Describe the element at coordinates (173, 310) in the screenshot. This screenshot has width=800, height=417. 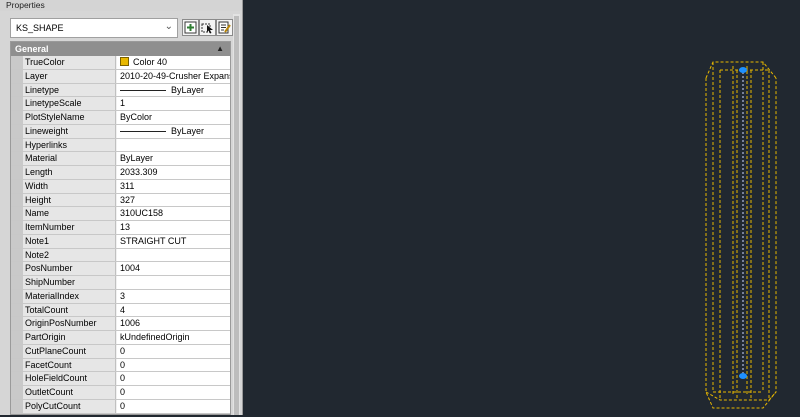
I see `property-value: 4` at that location.